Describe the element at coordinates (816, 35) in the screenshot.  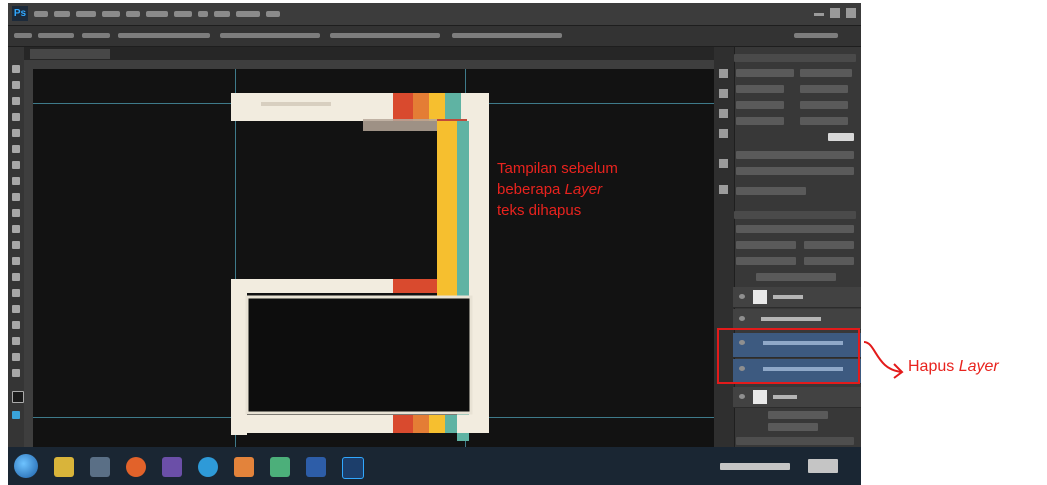
I see `workspace-switcher` at that location.